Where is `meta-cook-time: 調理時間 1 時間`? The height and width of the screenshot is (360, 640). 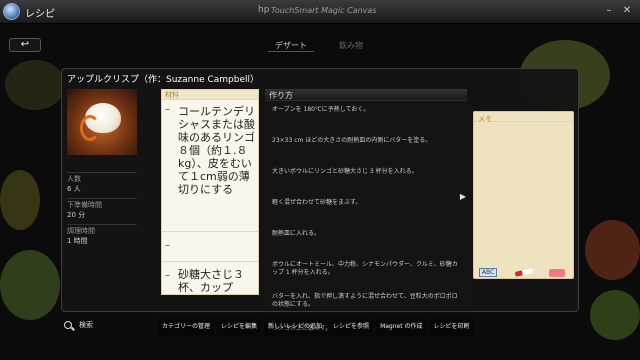
meta-cook-time: 調理時間 1 時間 is located at coordinates (102, 235).